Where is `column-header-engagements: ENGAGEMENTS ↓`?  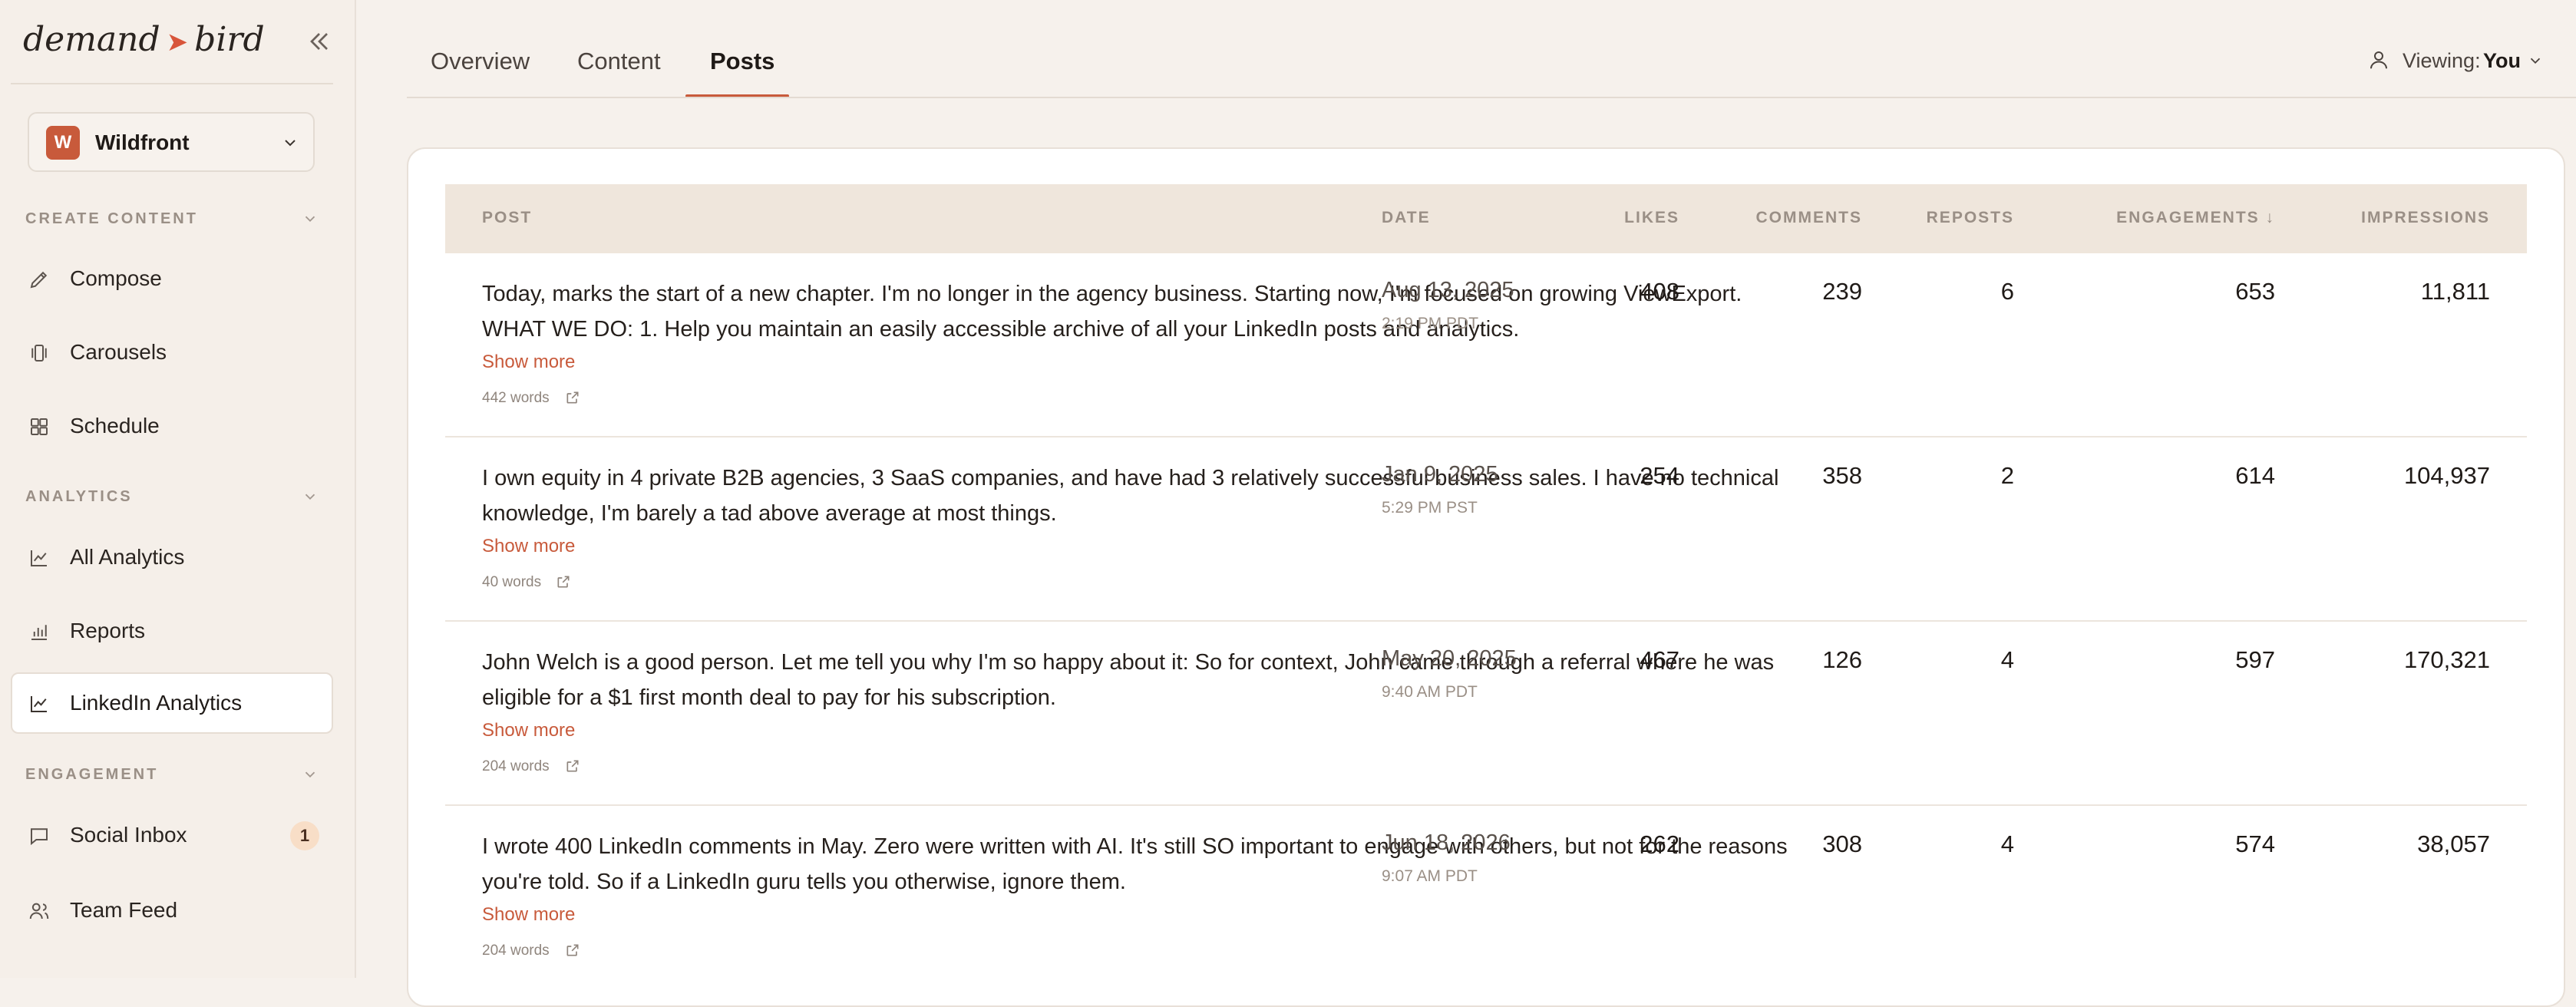
column-header-engagements: ENGAGEMENTS ↓ is located at coordinates (2195, 218).